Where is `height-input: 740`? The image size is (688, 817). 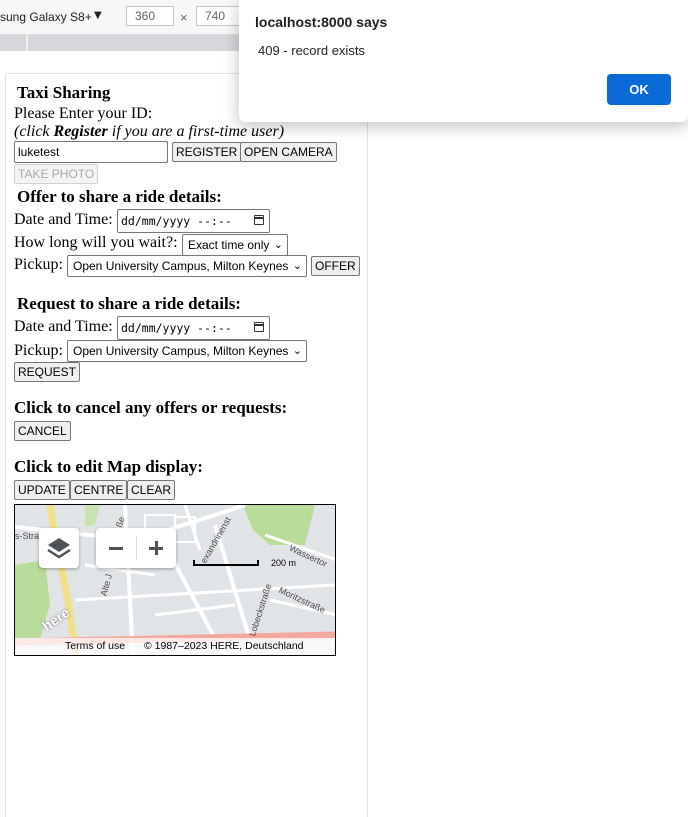
height-input: 740 is located at coordinates (220, 16).